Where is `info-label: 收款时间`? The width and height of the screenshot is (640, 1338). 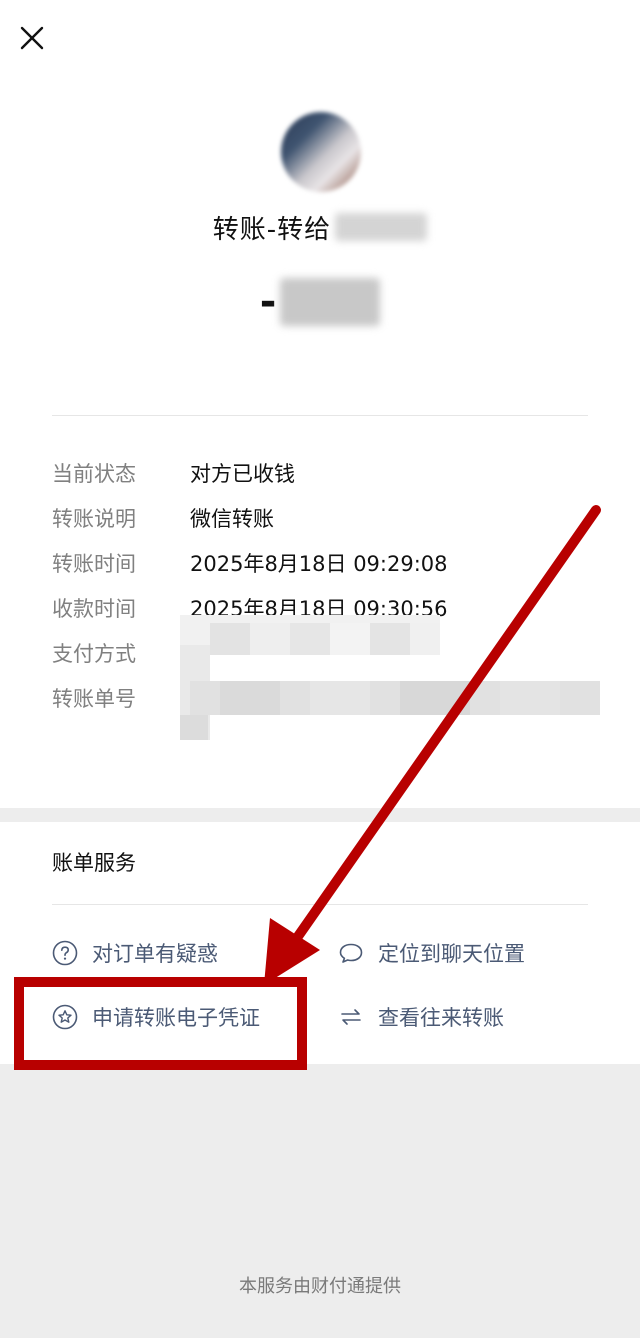
info-label: 收款时间 is located at coordinates (94, 608).